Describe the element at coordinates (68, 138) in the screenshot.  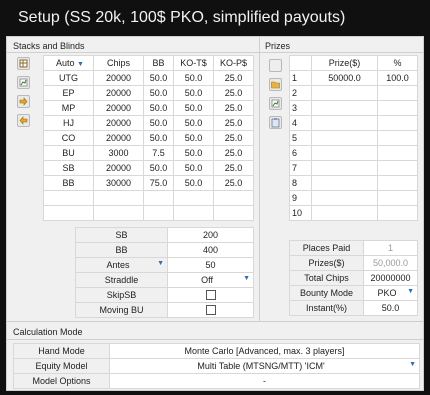
I see `position-cell: CO` at that location.